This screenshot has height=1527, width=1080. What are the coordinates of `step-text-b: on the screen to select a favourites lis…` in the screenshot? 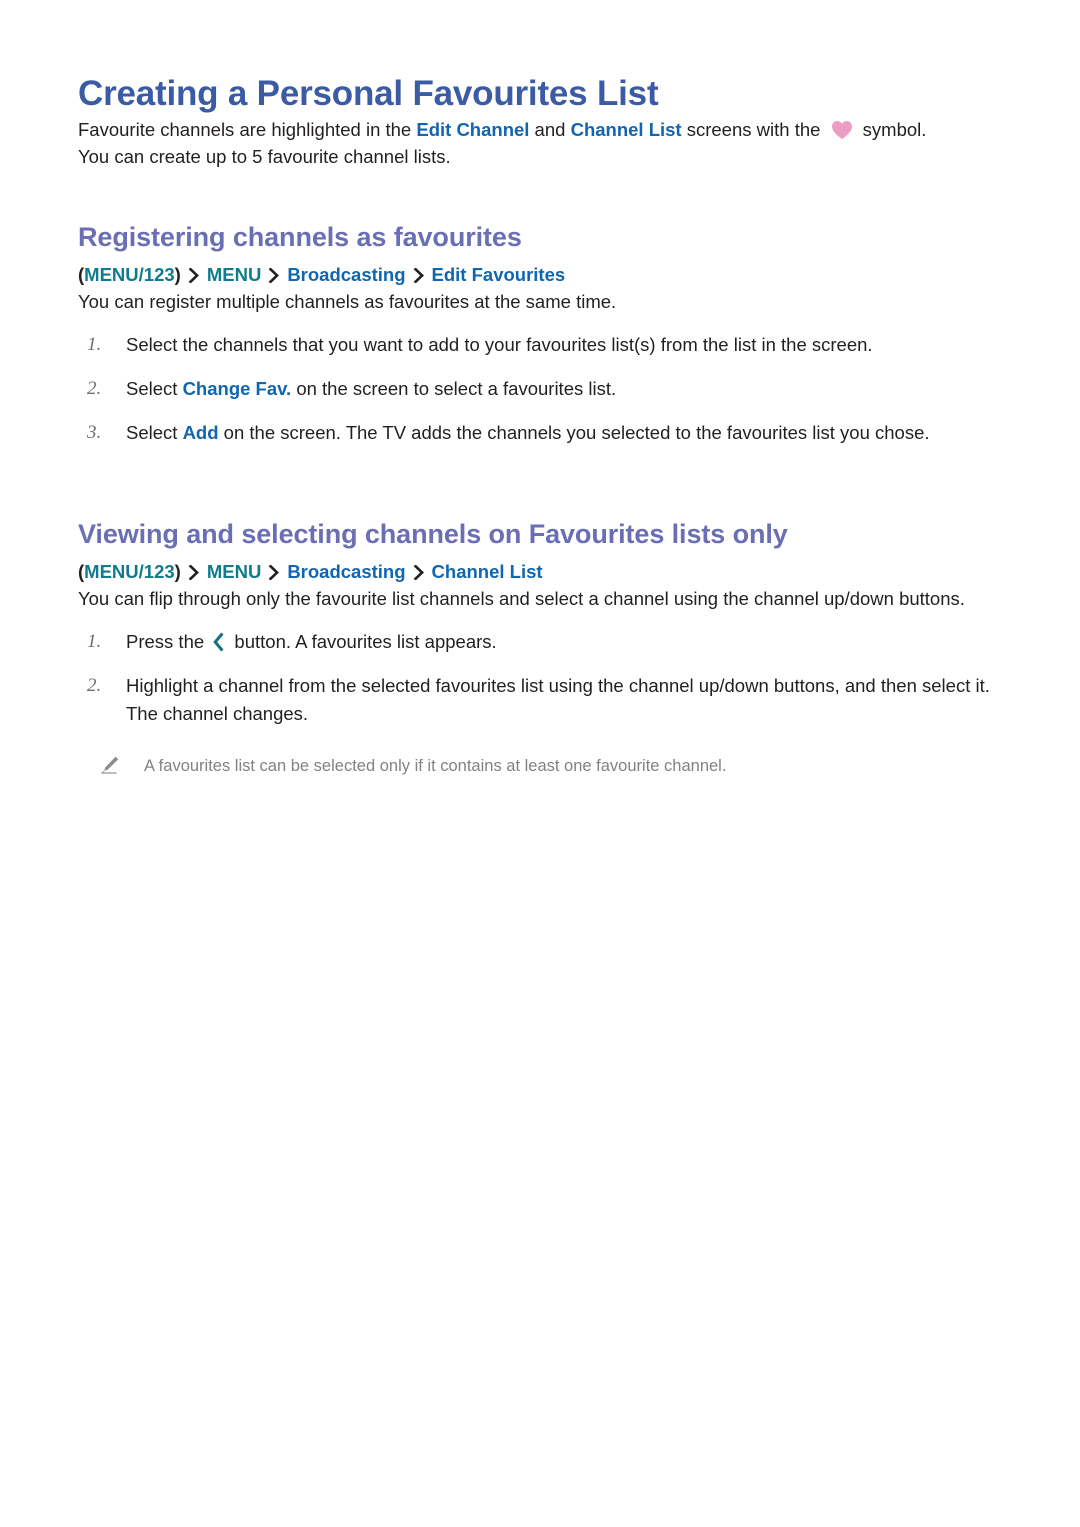 It's located at (454, 388).